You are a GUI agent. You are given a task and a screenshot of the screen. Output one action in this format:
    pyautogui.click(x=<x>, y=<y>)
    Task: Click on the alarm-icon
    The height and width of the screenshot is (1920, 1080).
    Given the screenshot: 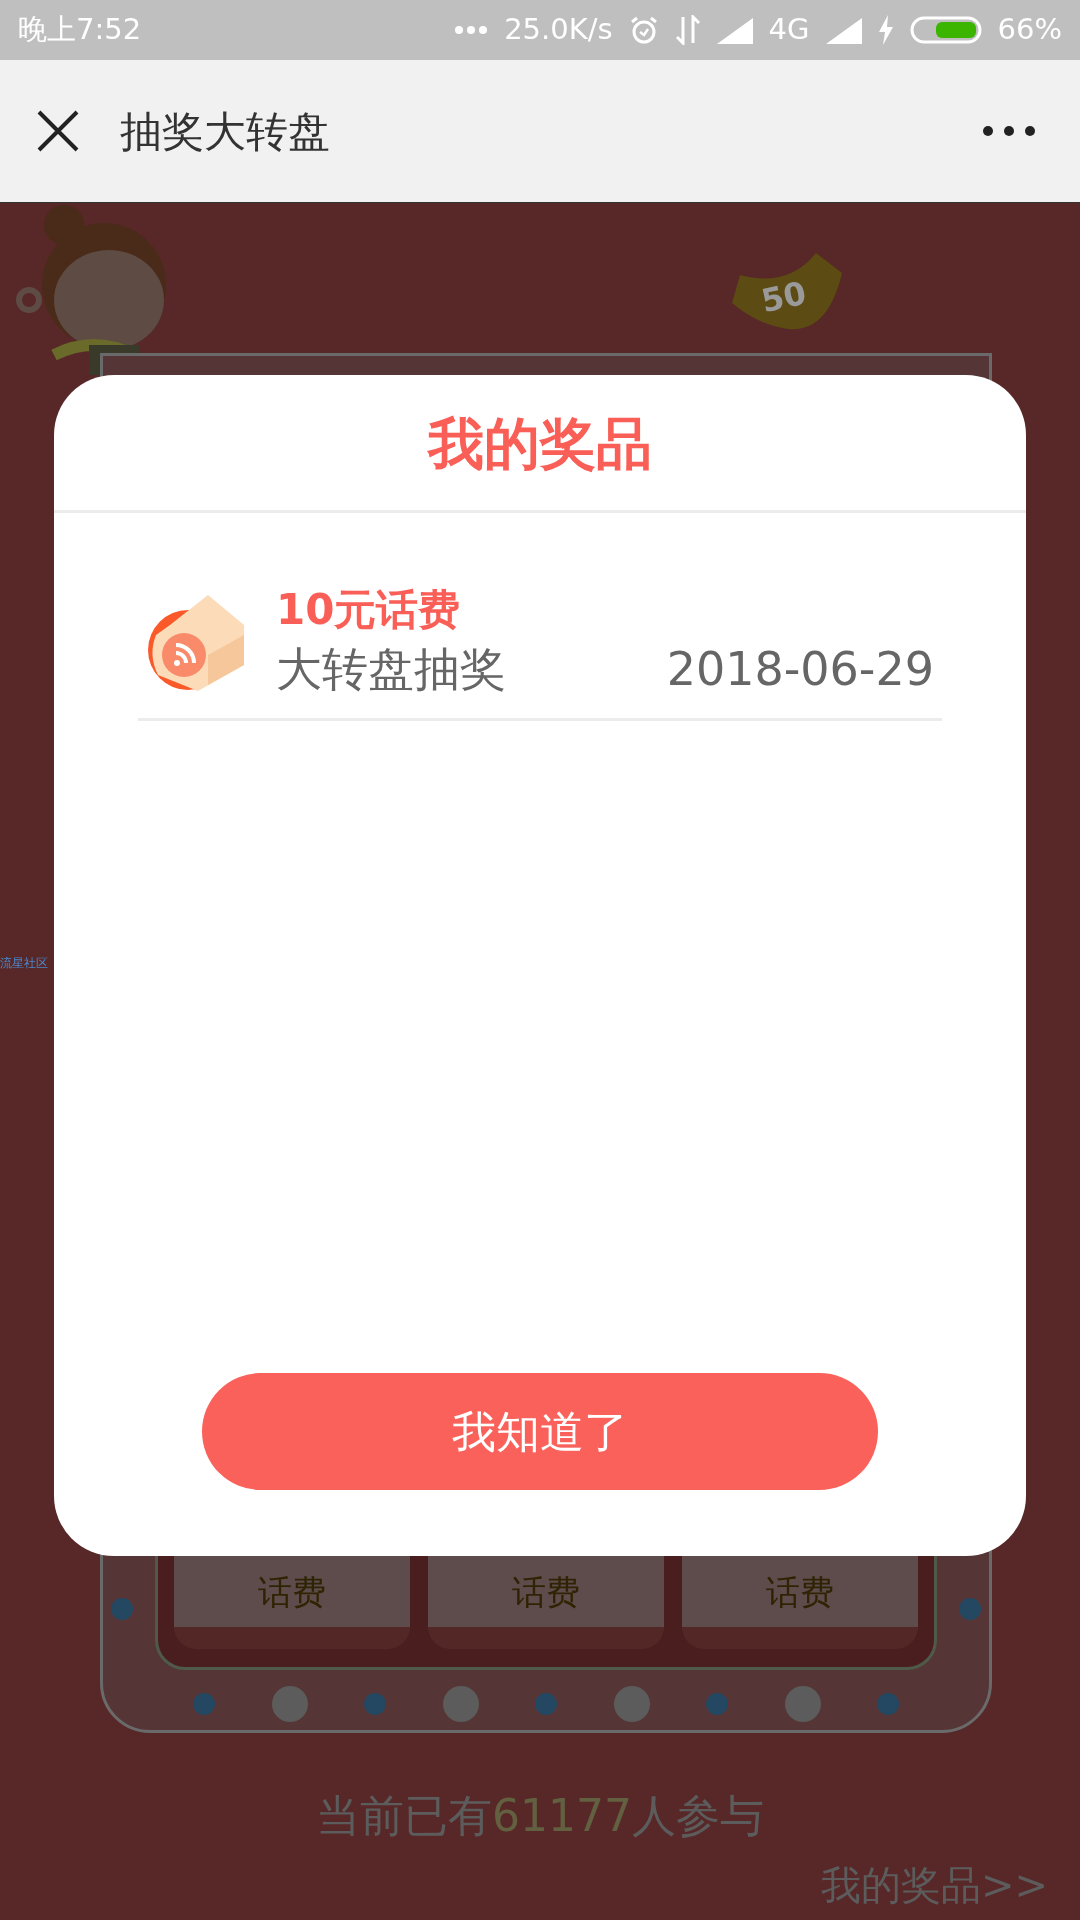 What is the action you would take?
    pyautogui.click(x=643, y=30)
    